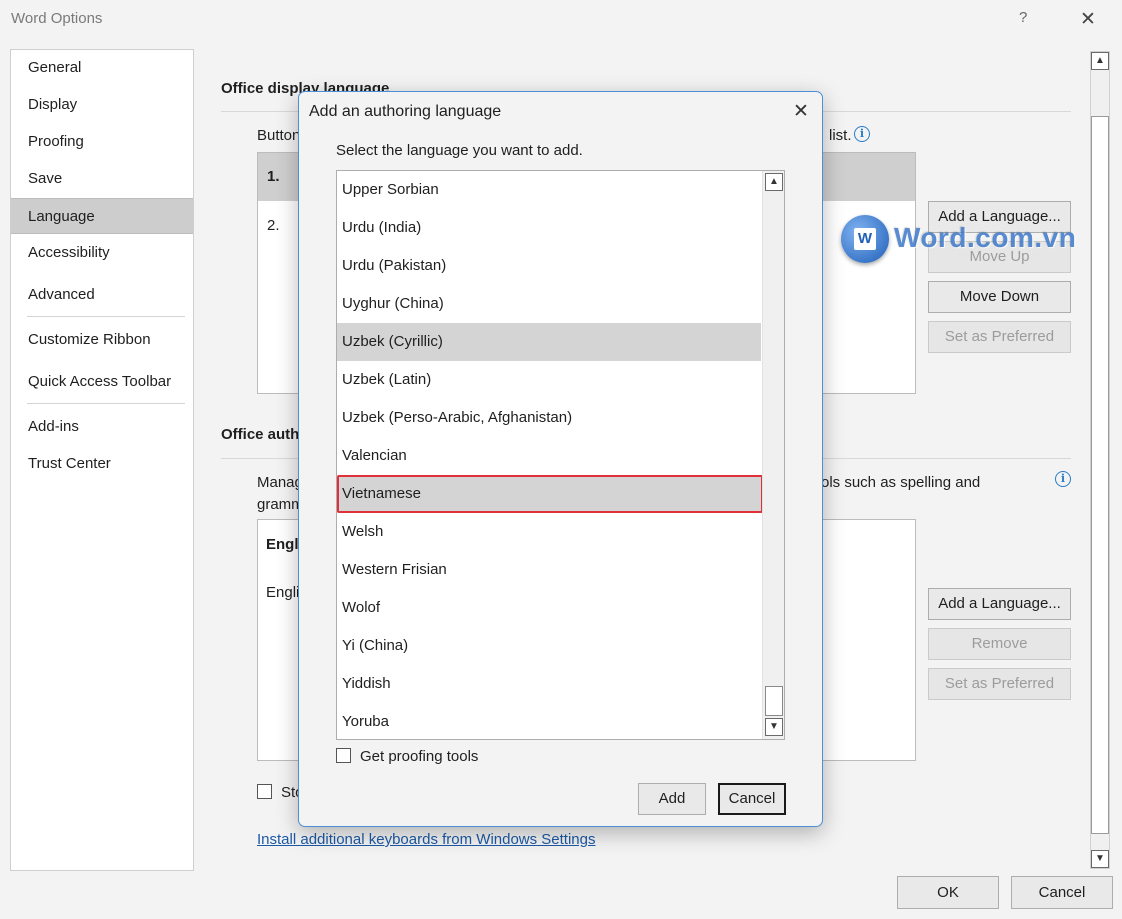 Image resolution: width=1122 pixels, height=919 pixels. I want to click on language-option-hovered: Uzbek (Cyrillic), so click(549, 342).